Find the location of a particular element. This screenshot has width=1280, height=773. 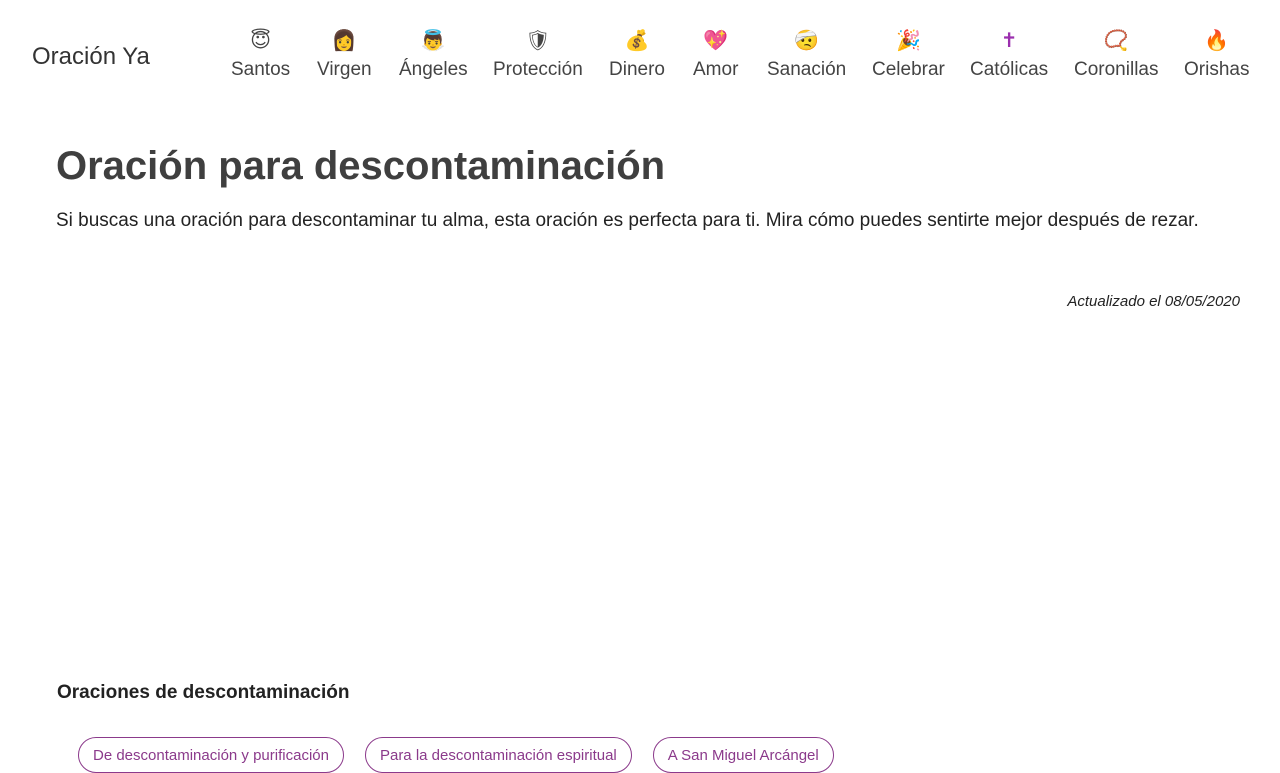

smiling-face-with-halo-icon: 😇 is located at coordinates (260, 40).